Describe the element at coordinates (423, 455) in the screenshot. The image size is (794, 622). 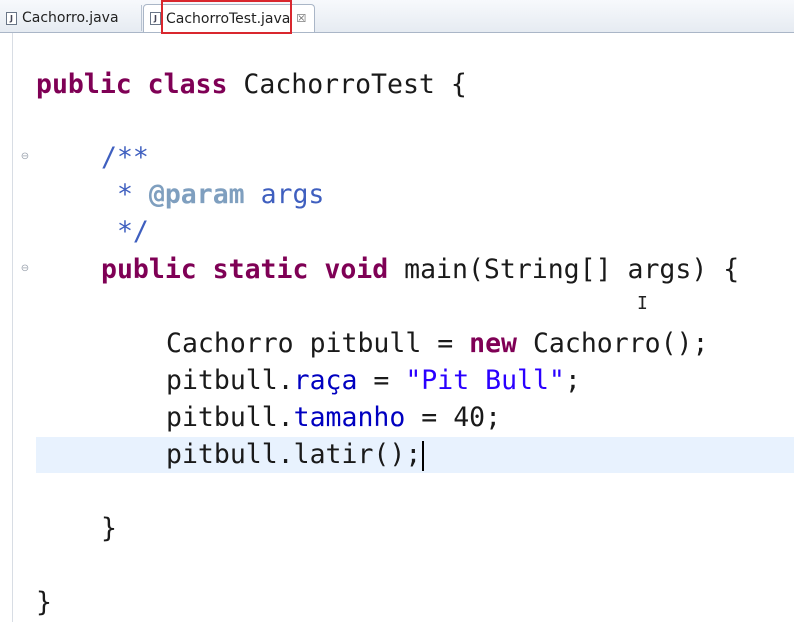
I see `text-caret` at that location.